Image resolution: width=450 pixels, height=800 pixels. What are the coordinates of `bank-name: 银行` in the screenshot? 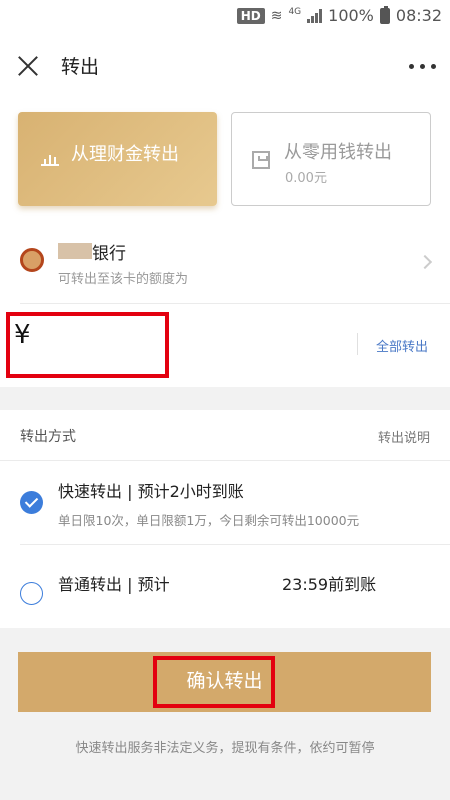 It's located at (109, 254).